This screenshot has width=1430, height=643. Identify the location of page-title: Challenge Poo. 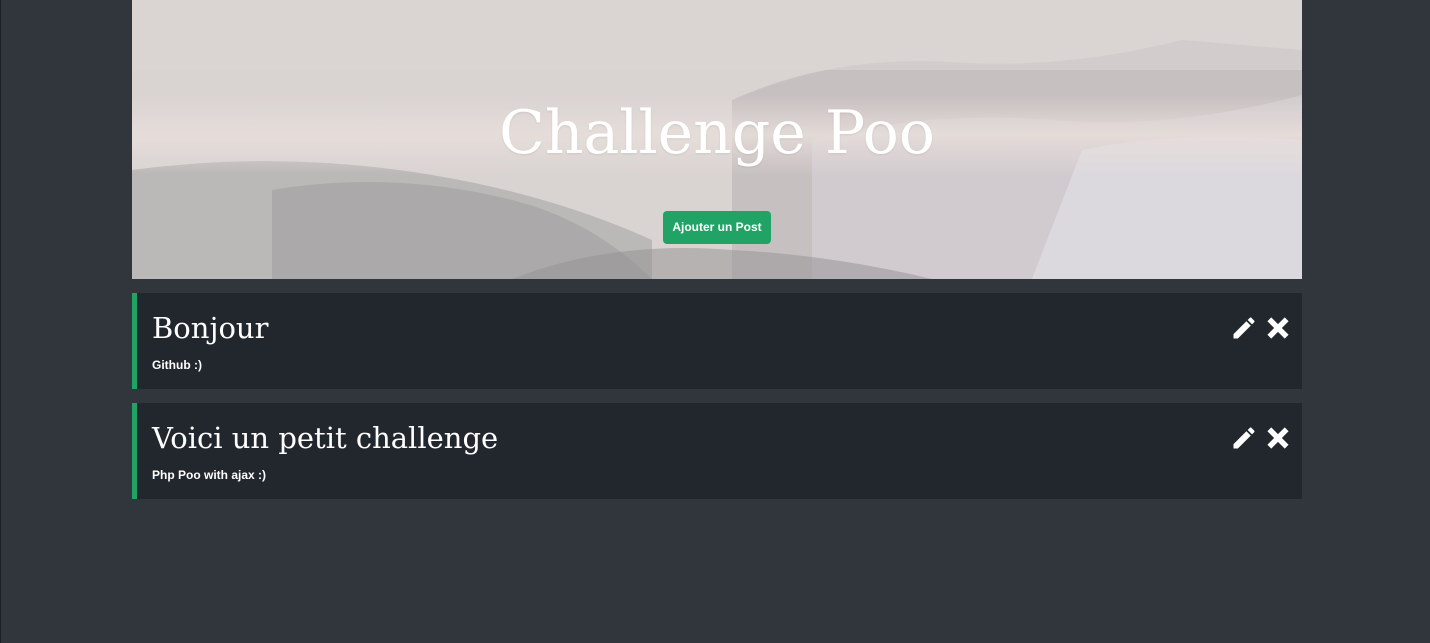
(717, 133).